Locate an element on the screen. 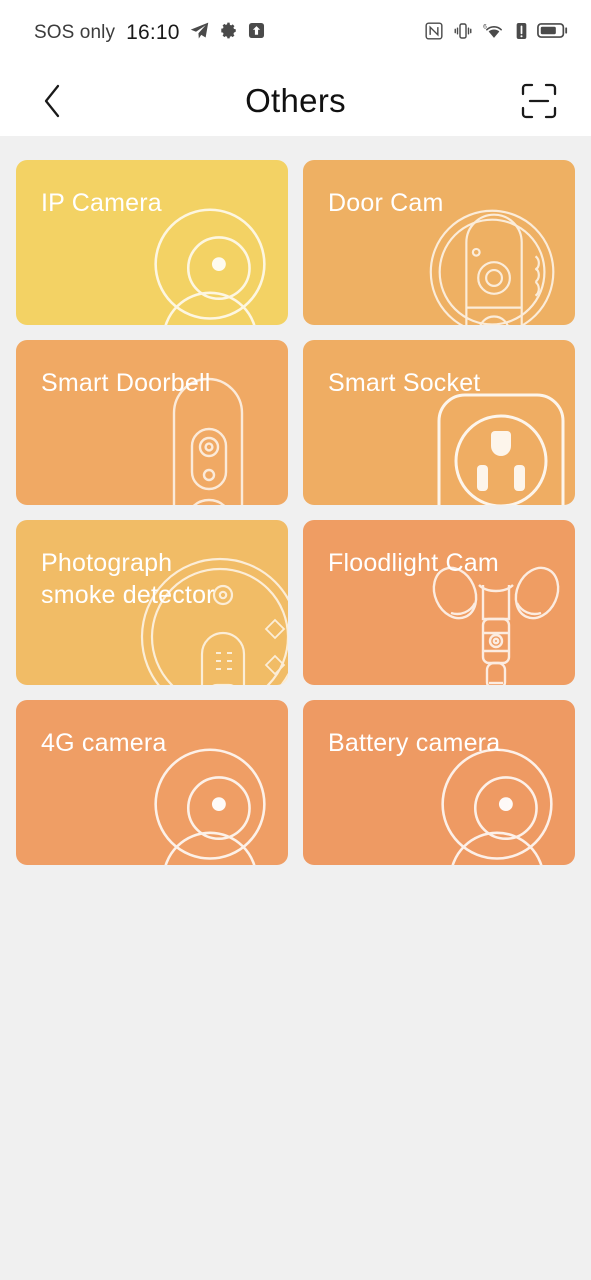 The width and height of the screenshot is (591, 1280). app-header: Others is located at coordinates (295, 101).